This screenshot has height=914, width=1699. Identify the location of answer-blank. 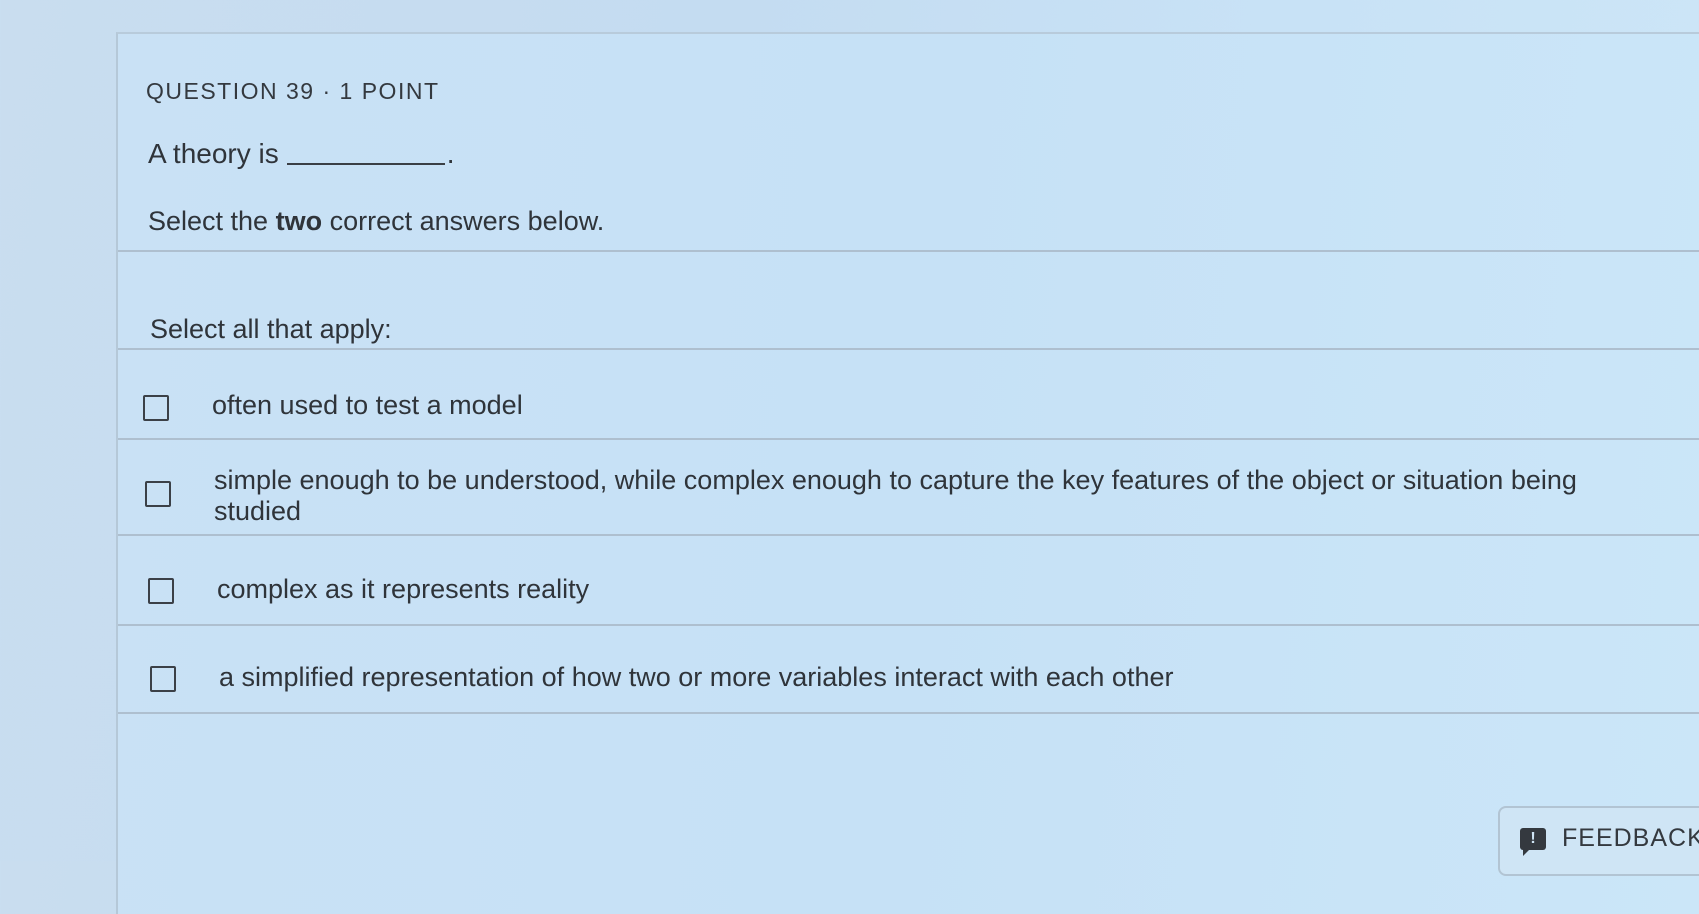
(365, 164).